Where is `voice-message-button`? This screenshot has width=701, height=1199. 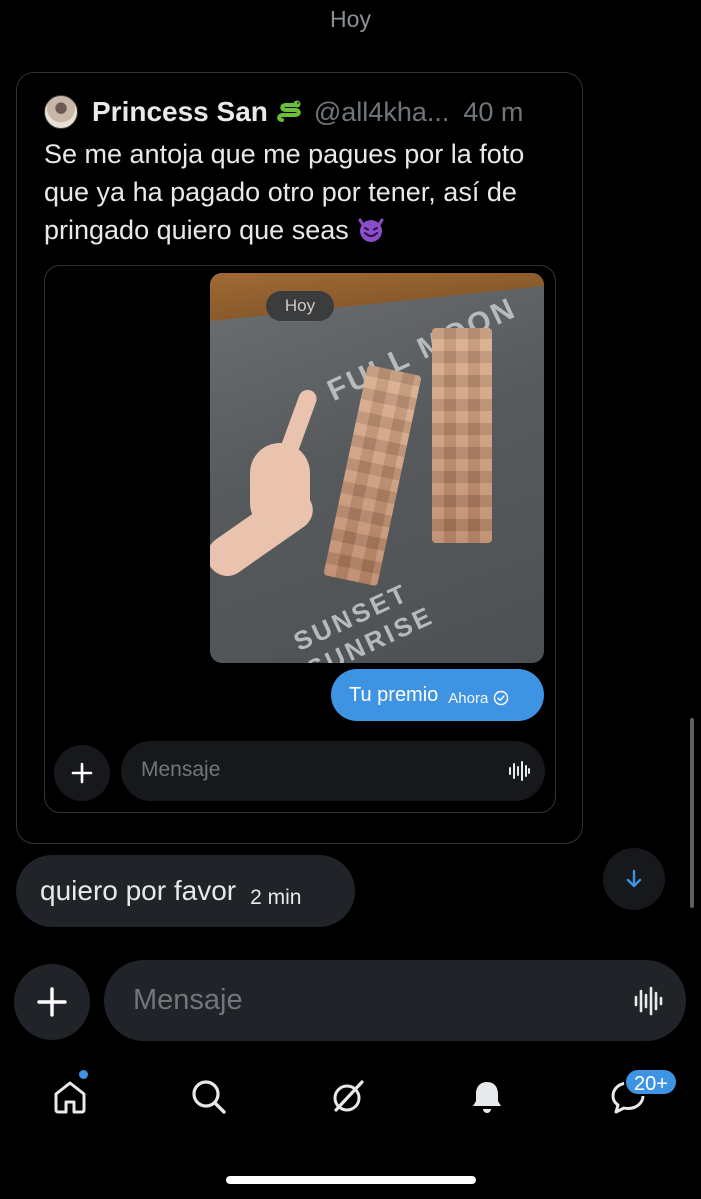 voice-message-button is located at coordinates (649, 1001).